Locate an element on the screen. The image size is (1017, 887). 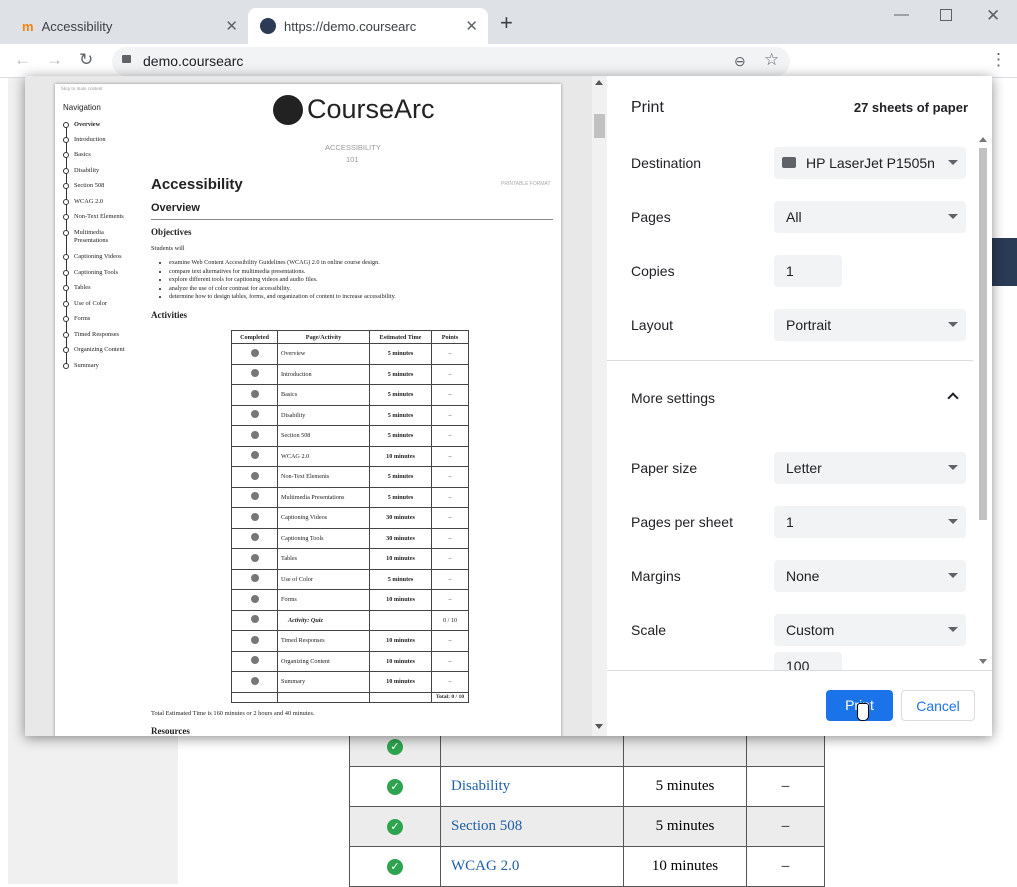
page-cell: Forms is located at coordinates (323, 600).